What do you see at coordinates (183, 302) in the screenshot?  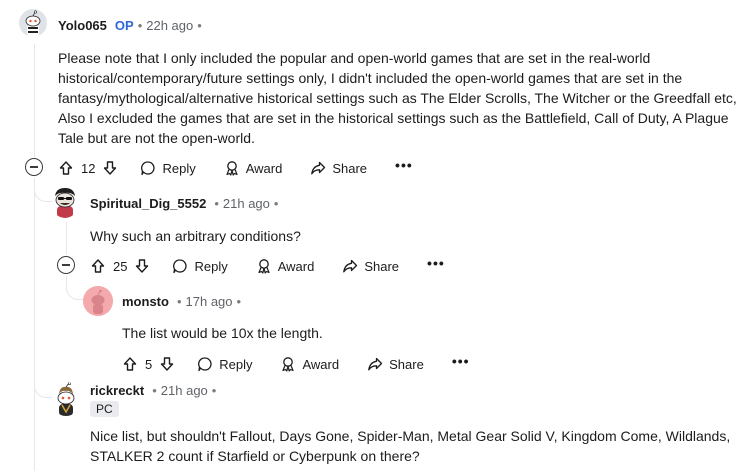 I see `comment-meta: monsto • 17h ago •` at bounding box center [183, 302].